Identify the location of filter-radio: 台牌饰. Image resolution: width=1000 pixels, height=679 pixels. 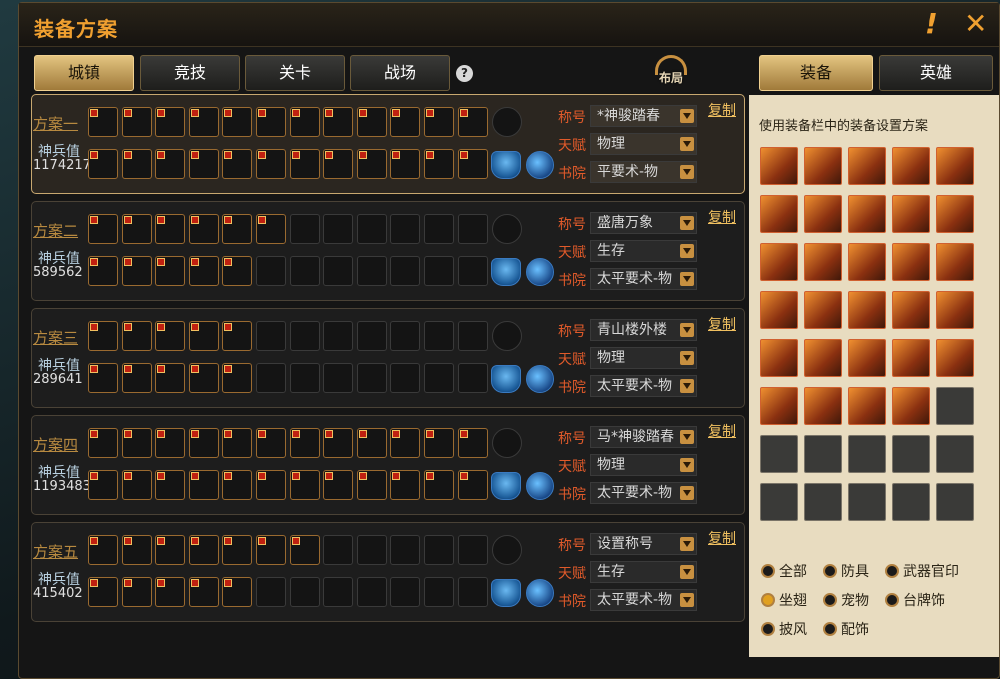
(915, 600).